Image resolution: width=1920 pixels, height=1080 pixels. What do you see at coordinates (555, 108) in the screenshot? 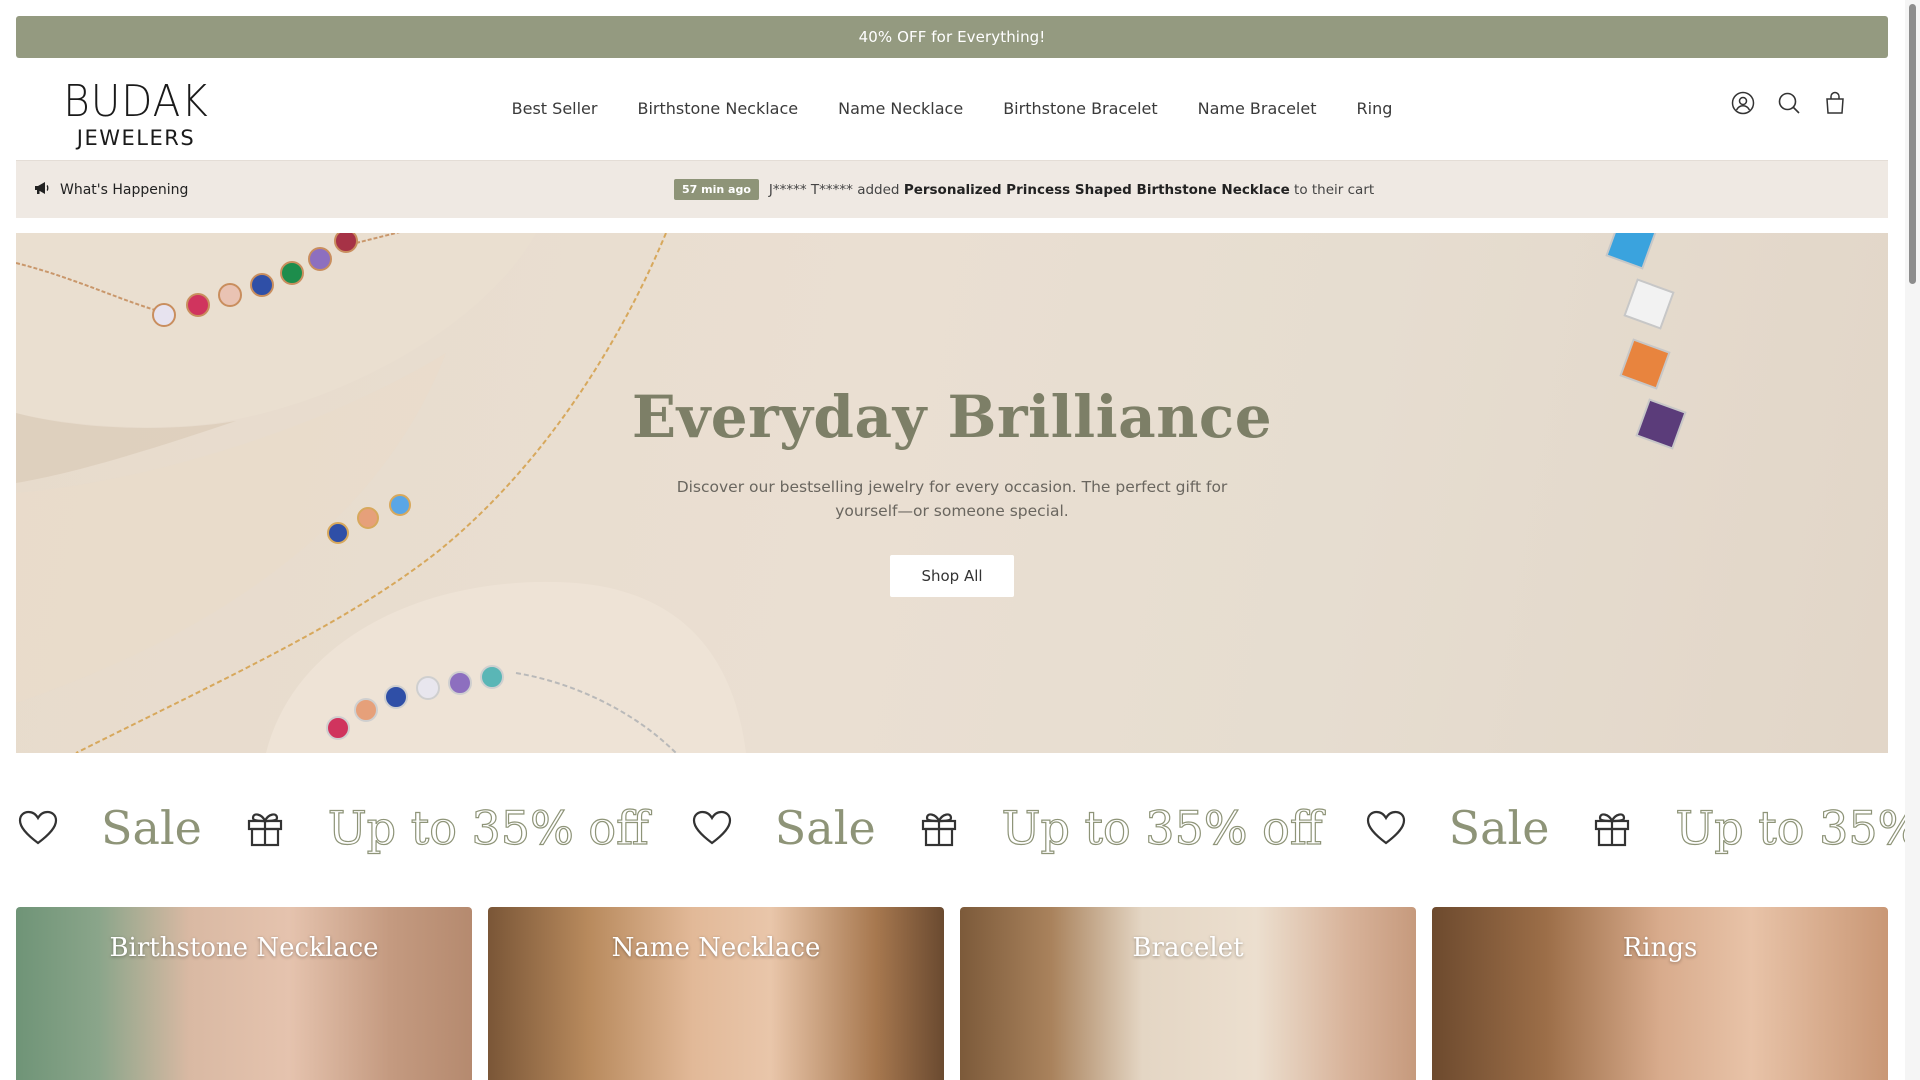
I see `nav-item-best-seller: Best Seller` at bounding box center [555, 108].